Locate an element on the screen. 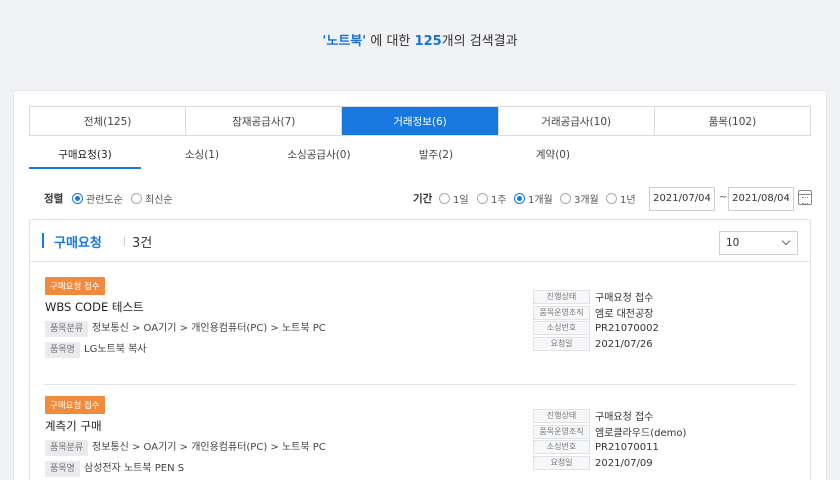  period-label: 기간 is located at coordinates (423, 199).